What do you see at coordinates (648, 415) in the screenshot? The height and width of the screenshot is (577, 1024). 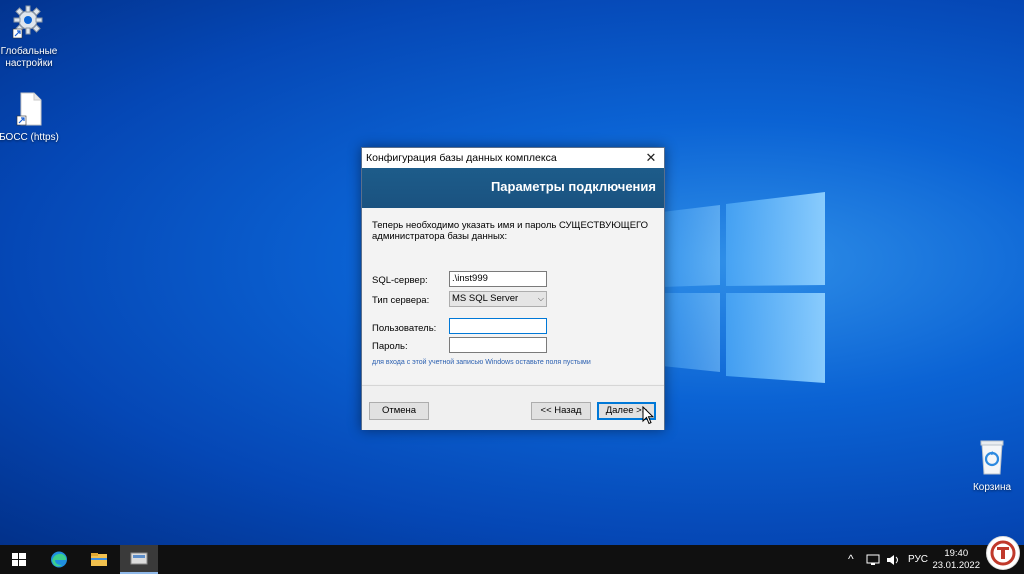 I see `mouse-cursor-icon` at bounding box center [648, 415].